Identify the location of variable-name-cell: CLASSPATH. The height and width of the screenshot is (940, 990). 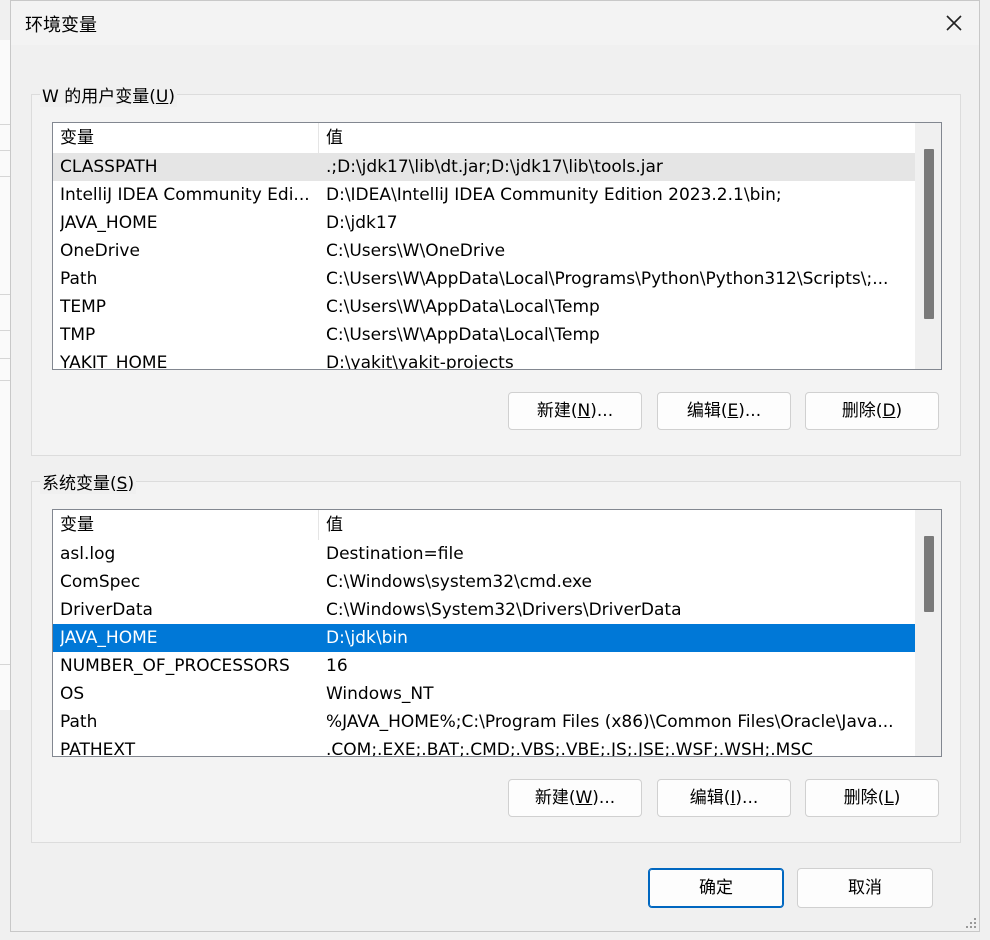
(109, 167).